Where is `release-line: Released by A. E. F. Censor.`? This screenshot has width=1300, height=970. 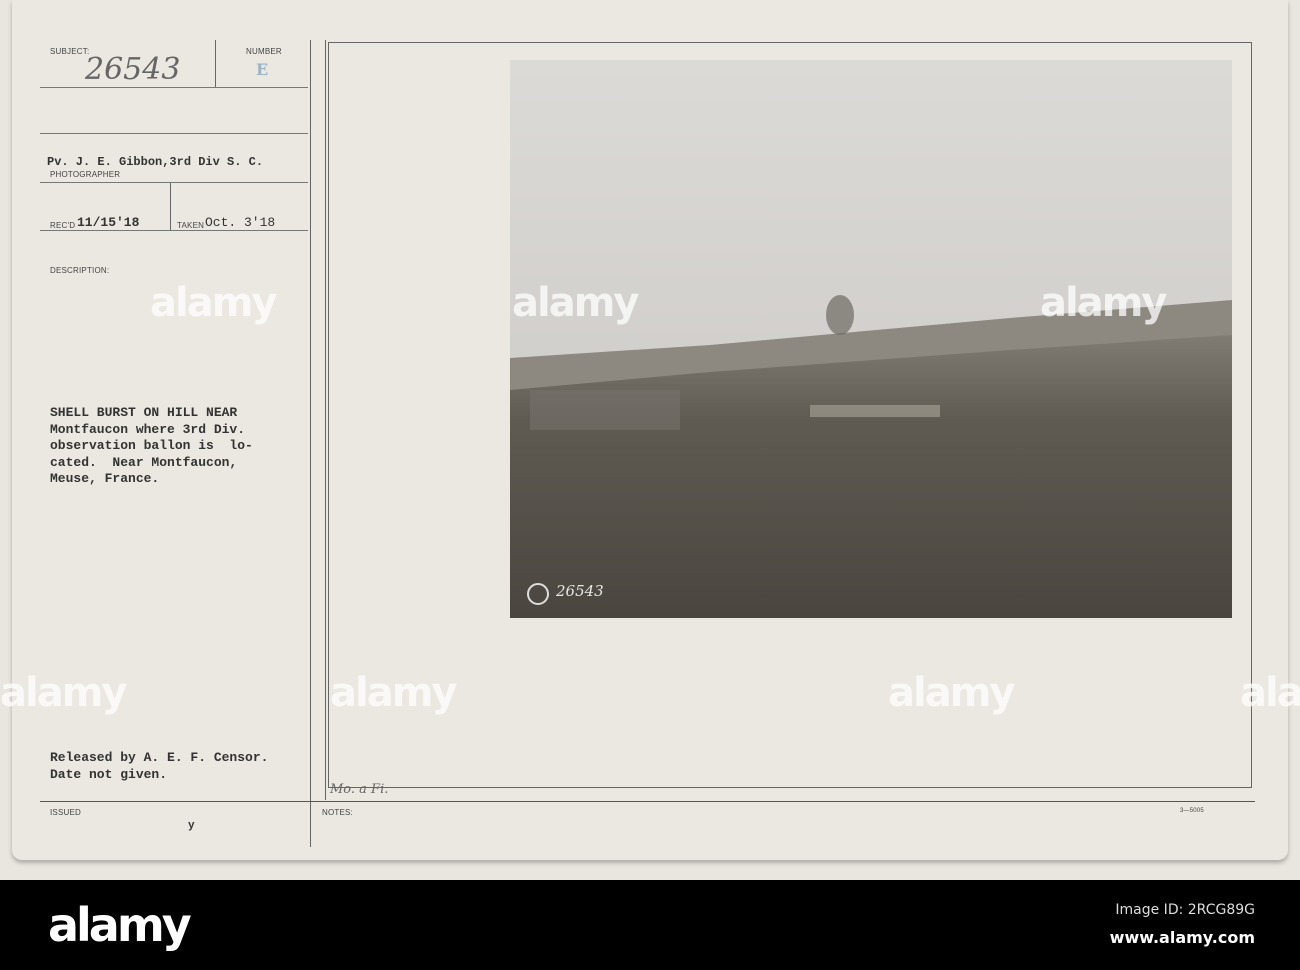 release-line: Released by A. E. F. Censor. is located at coordinates (159, 757).